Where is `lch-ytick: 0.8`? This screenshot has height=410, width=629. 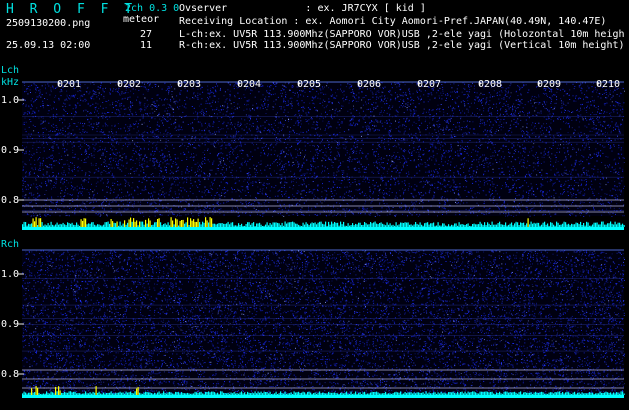
lch-ytick: 0.8 is located at coordinates (10, 200).